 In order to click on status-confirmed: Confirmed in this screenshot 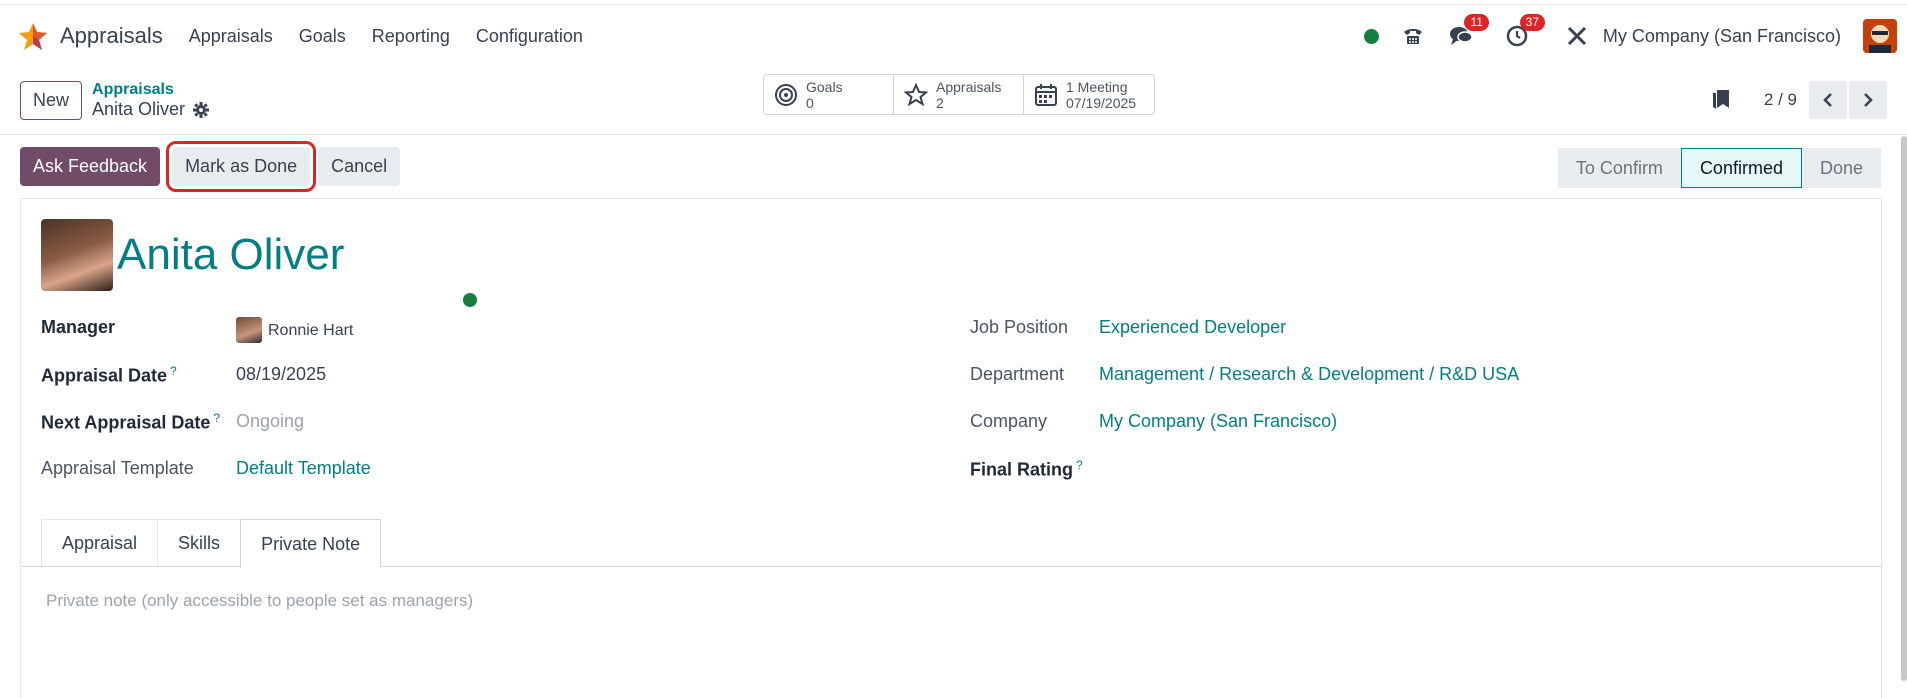, I will do `click(1741, 168)`.